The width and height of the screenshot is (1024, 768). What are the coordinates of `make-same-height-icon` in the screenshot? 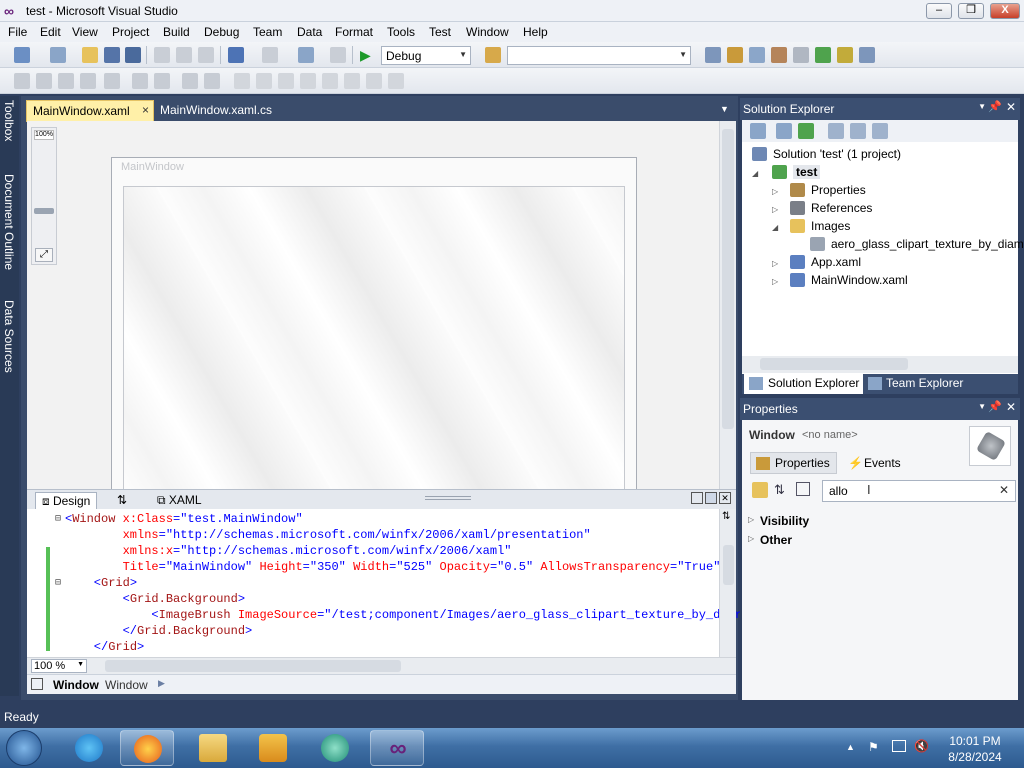 It's located at (162, 81).